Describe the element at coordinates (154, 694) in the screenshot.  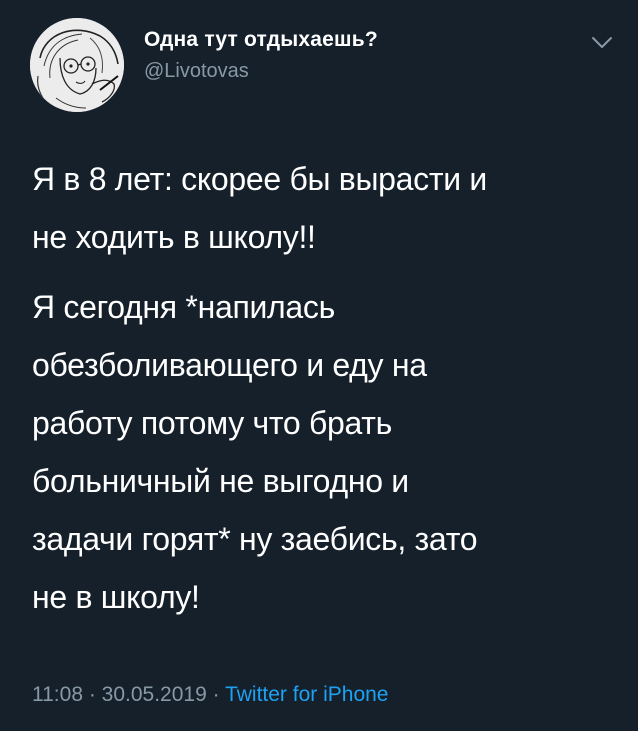
I see `tweet-date: 30.05.2019` at that location.